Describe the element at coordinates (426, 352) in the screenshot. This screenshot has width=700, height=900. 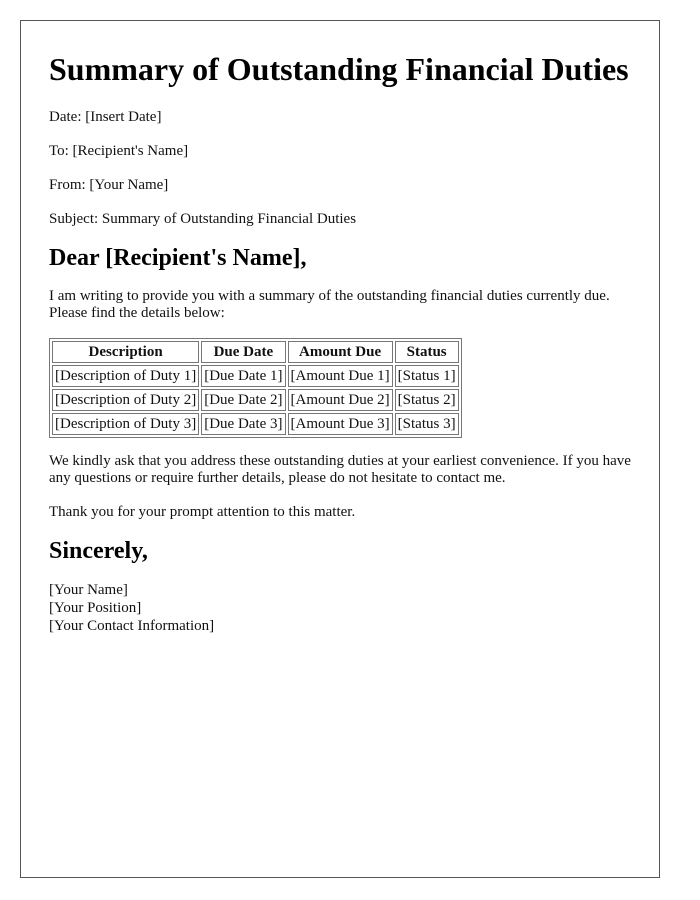
I see `header-status: Status` at that location.